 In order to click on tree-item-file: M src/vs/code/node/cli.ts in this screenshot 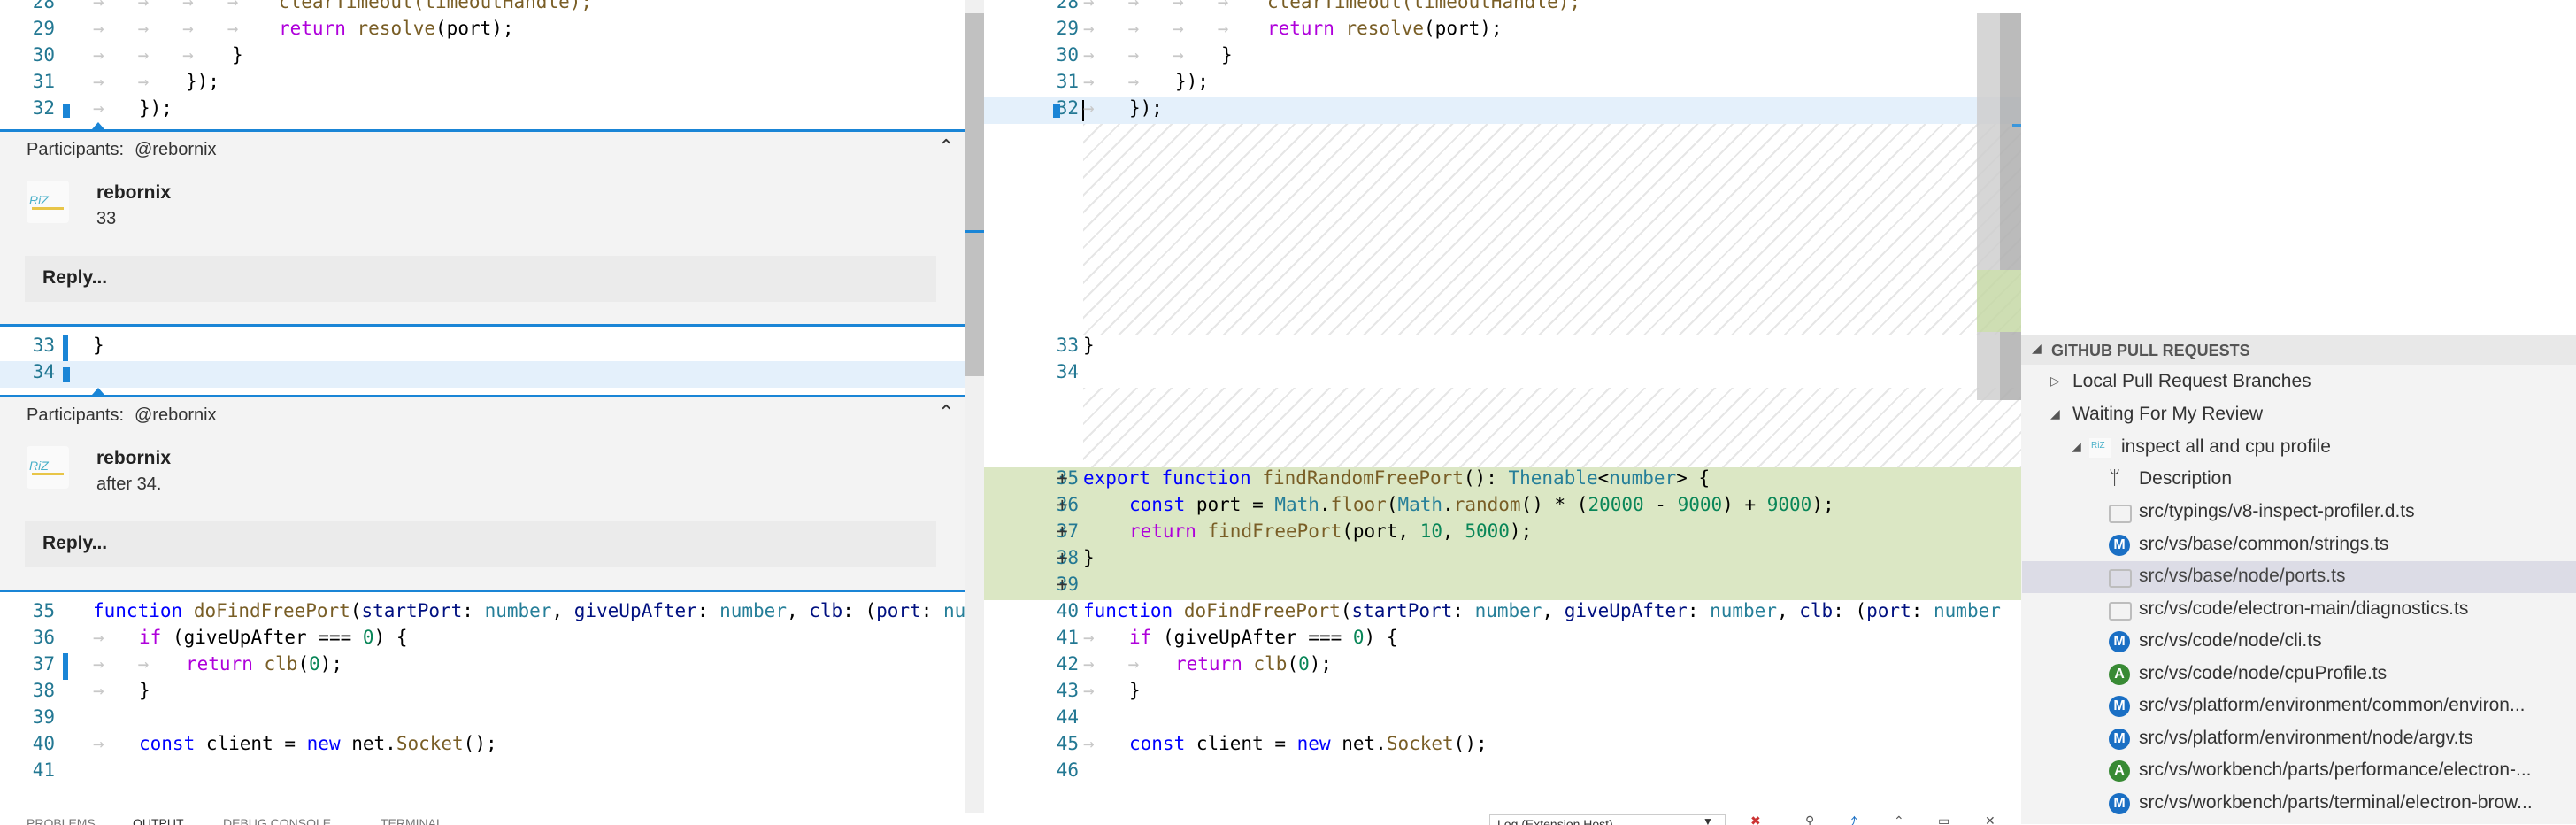, I will do `click(2299, 642)`.